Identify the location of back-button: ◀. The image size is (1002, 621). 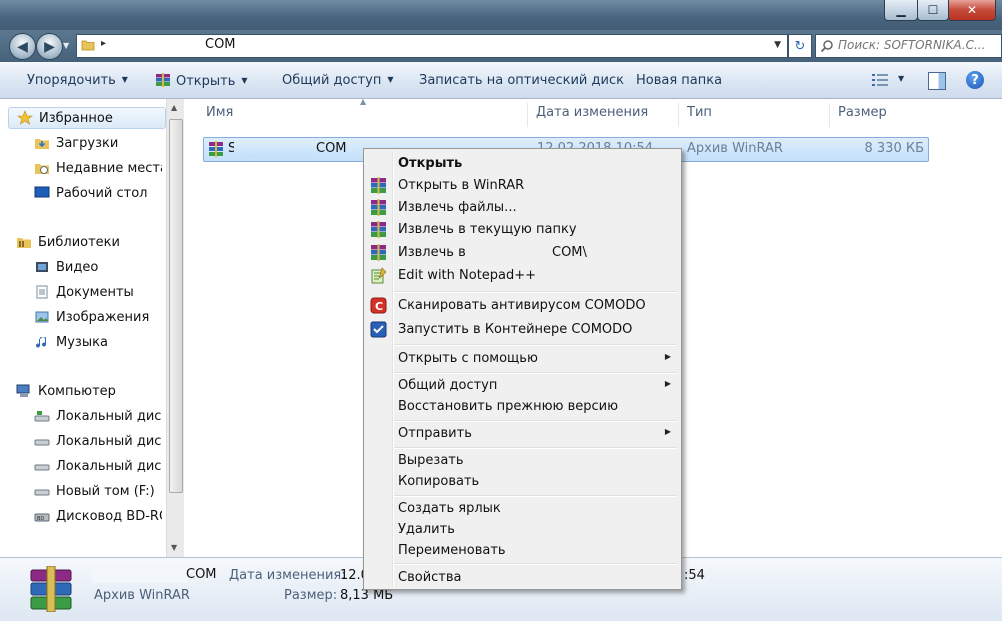
(22, 46).